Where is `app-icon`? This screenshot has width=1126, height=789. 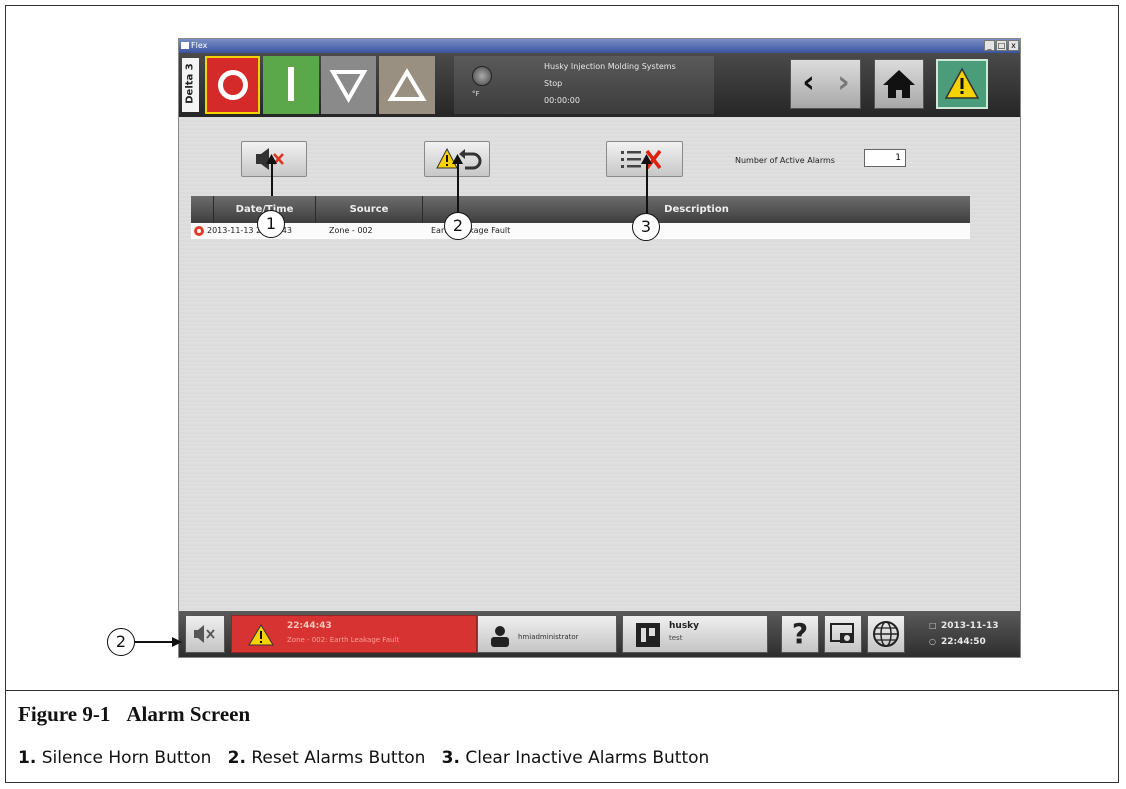 app-icon is located at coordinates (185, 45).